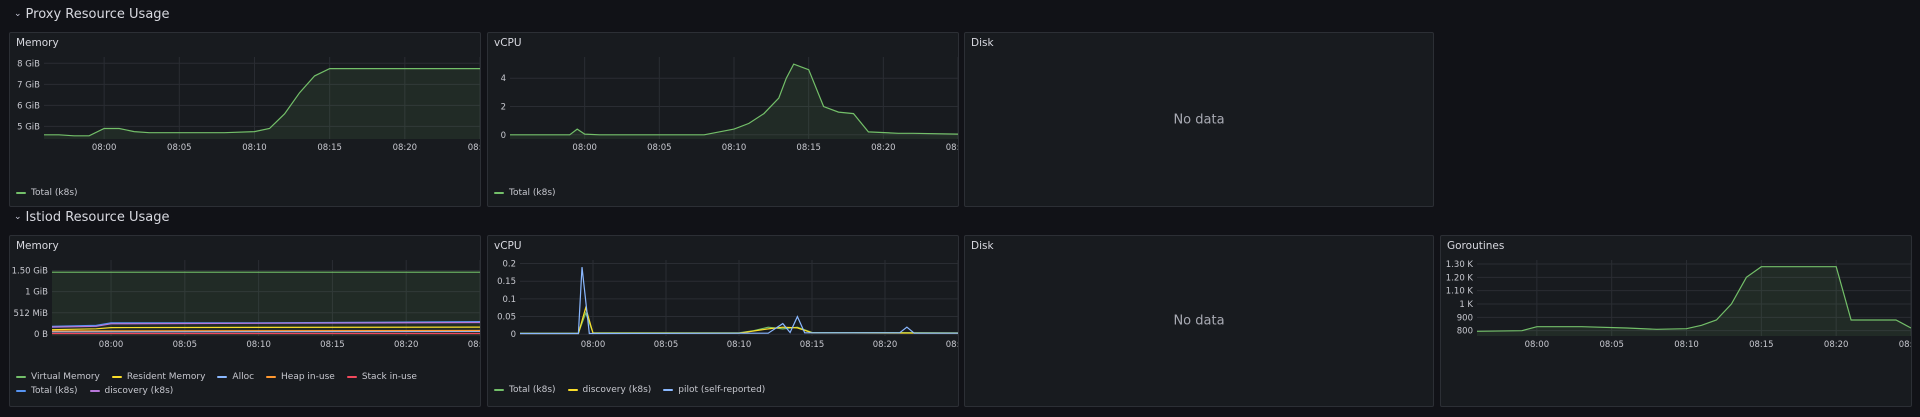 Image resolution: width=1920 pixels, height=417 pixels. I want to click on legend-item: Alloc, so click(235, 377).